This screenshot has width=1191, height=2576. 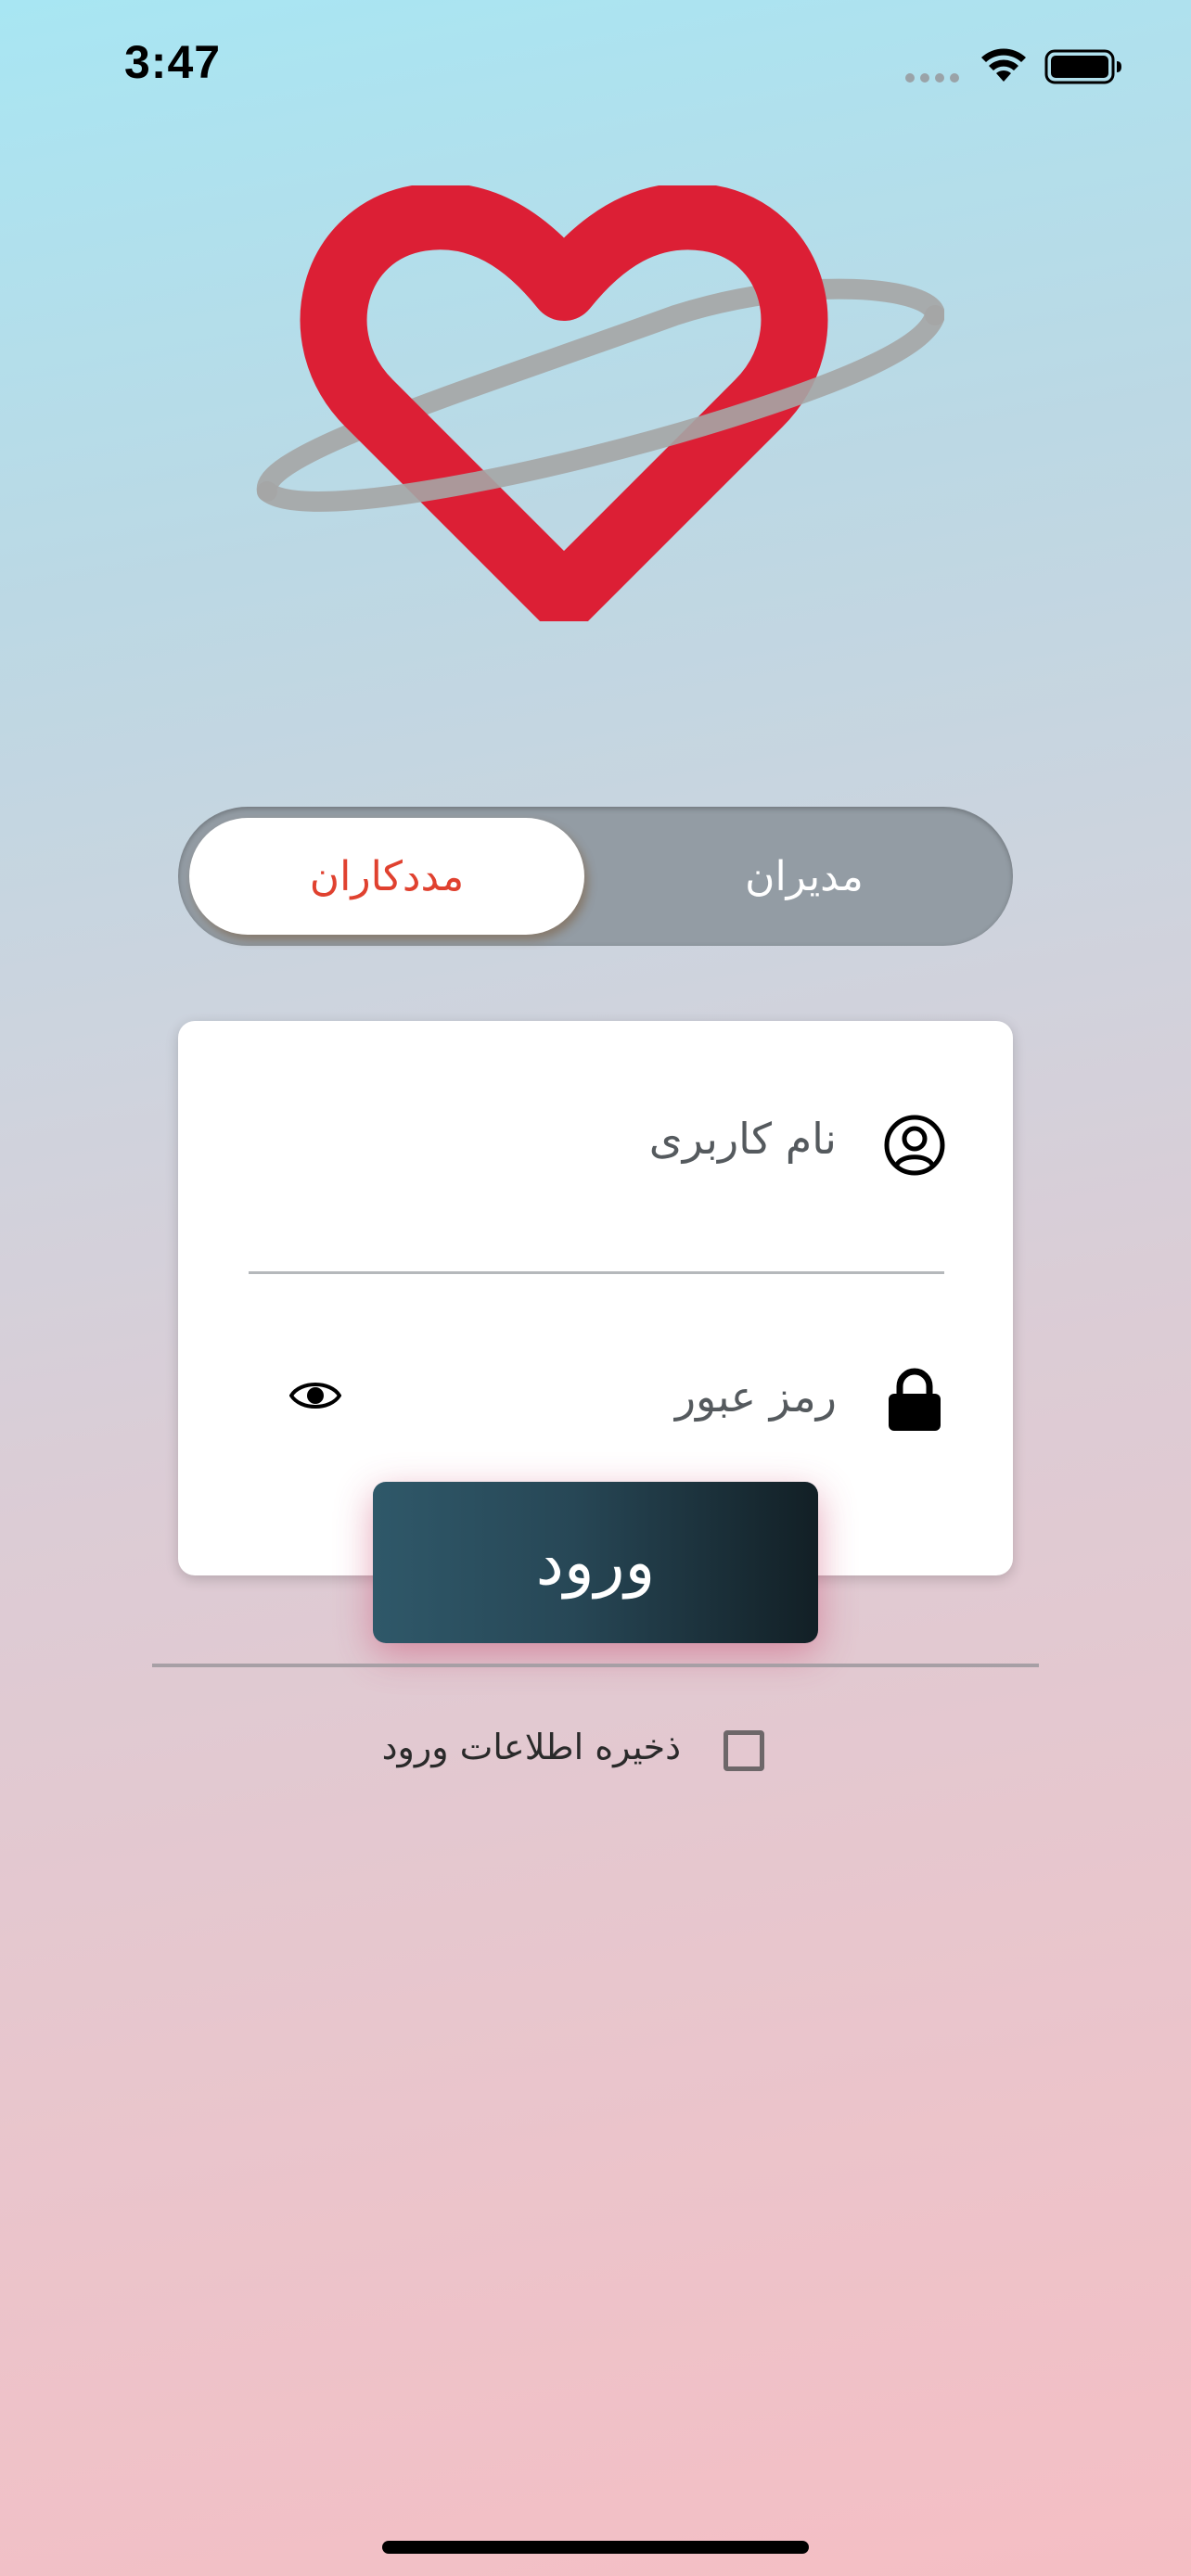 I want to click on login-button: ورود, so click(x=595, y=1562).